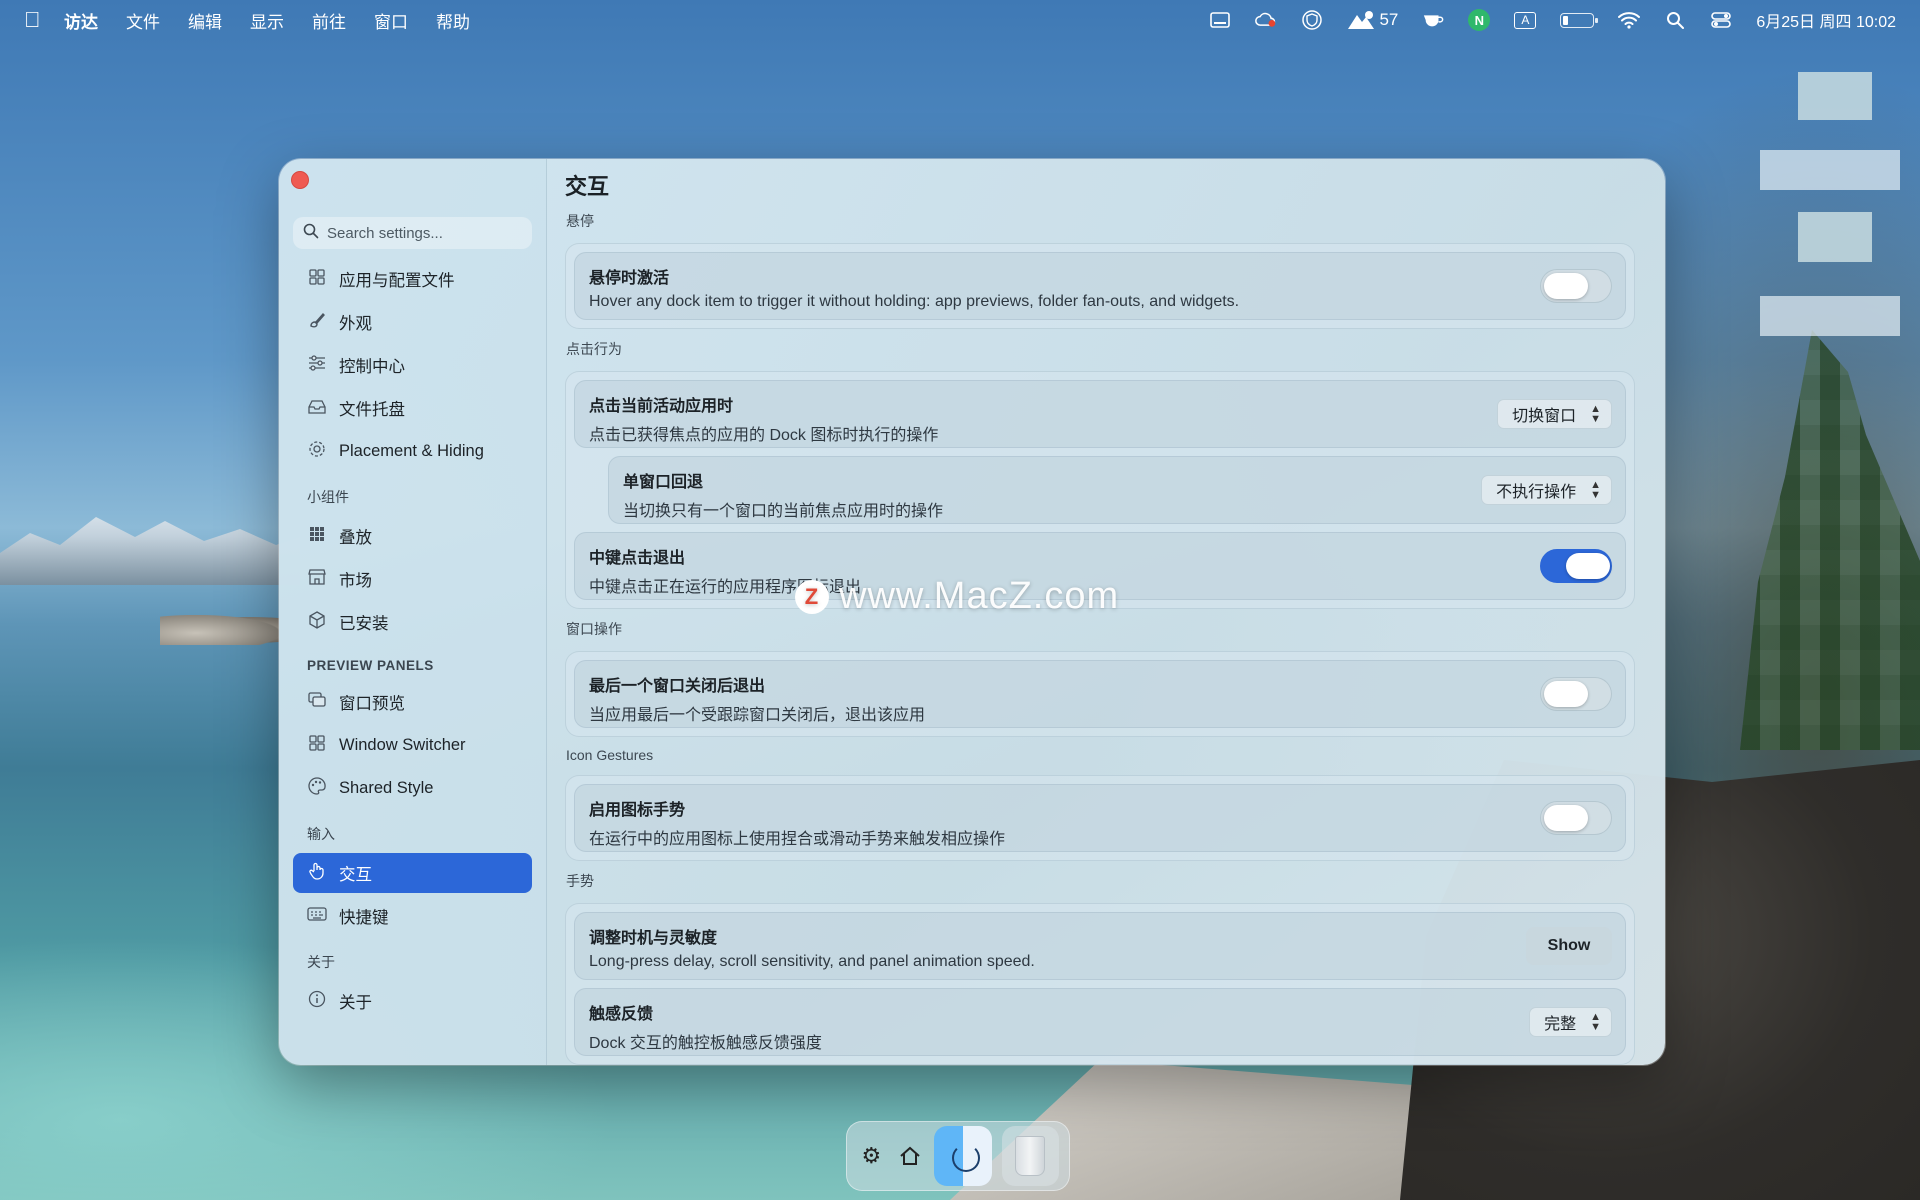 The height and width of the screenshot is (1200, 1920). I want to click on display-icon, so click(1220, 20).